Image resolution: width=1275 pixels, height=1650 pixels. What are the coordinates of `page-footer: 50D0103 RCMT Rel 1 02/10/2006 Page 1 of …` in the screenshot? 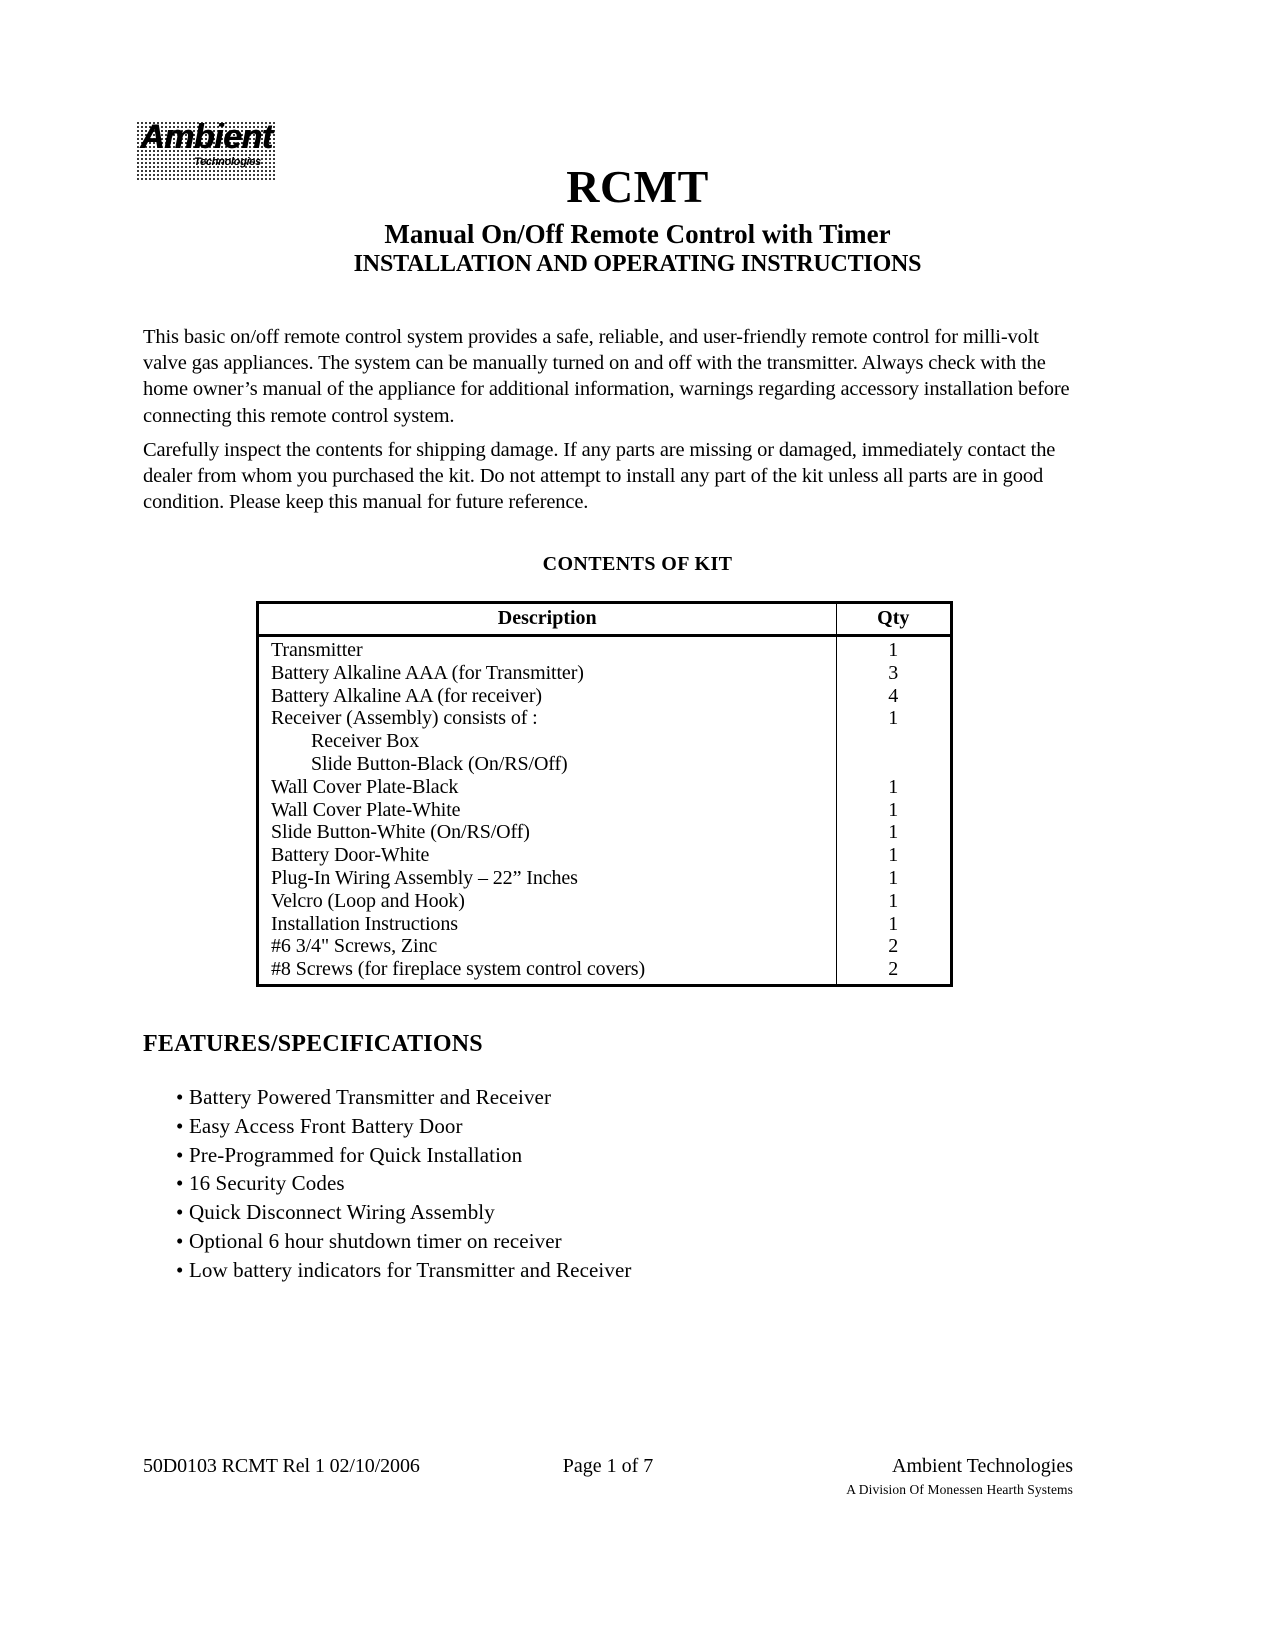 It's located at (608, 1485).